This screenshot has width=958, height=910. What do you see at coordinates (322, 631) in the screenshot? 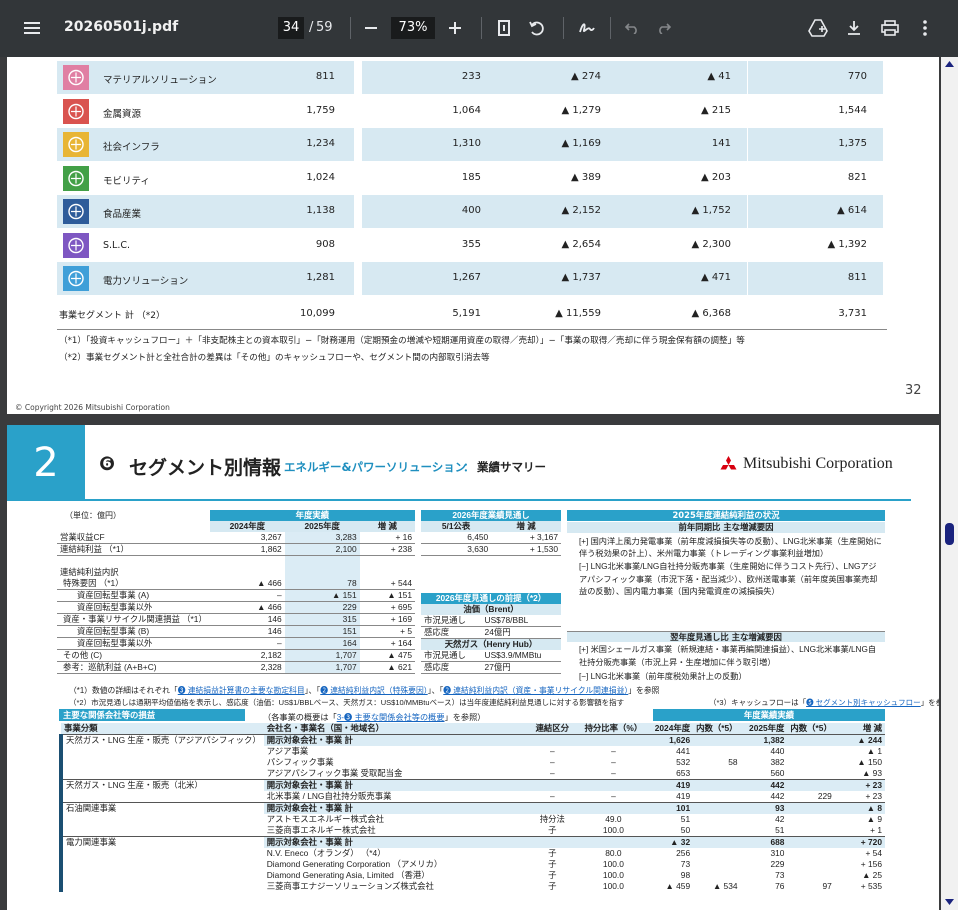
I see `cell: 151` at bounding box center [322, 631].